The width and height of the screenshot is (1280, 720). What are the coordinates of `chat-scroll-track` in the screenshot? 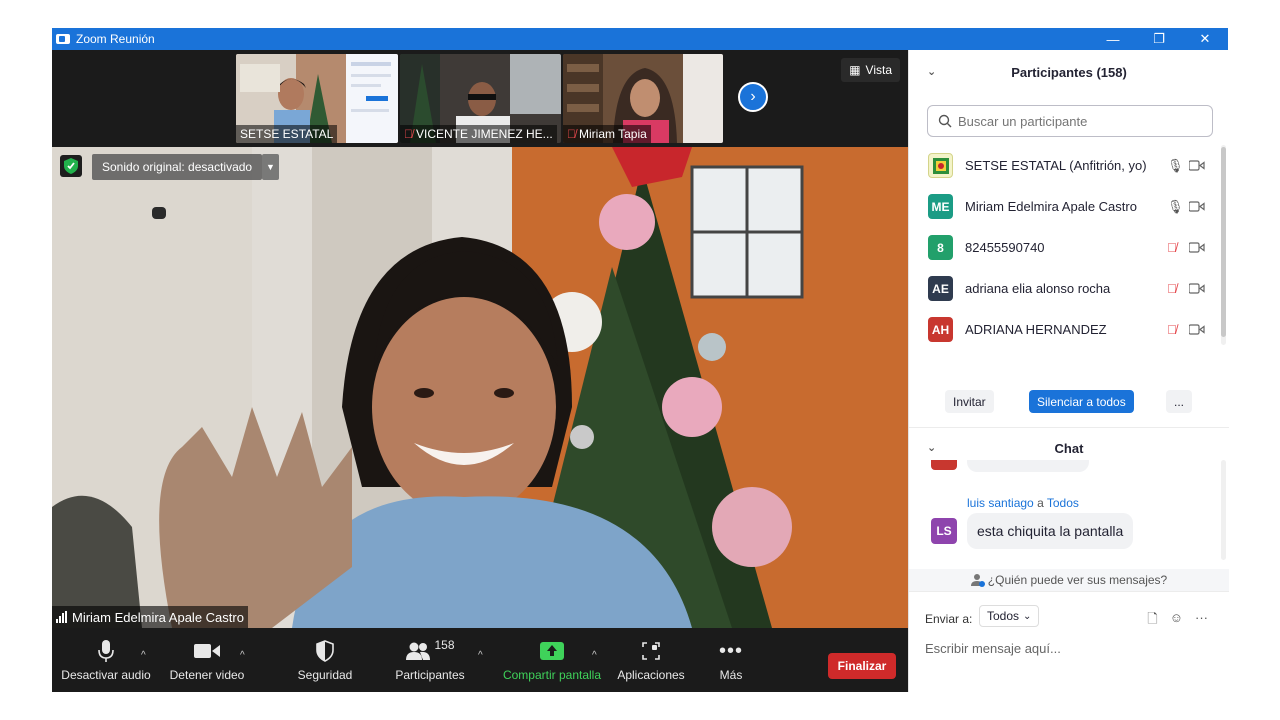 It's located at (1223, 510).